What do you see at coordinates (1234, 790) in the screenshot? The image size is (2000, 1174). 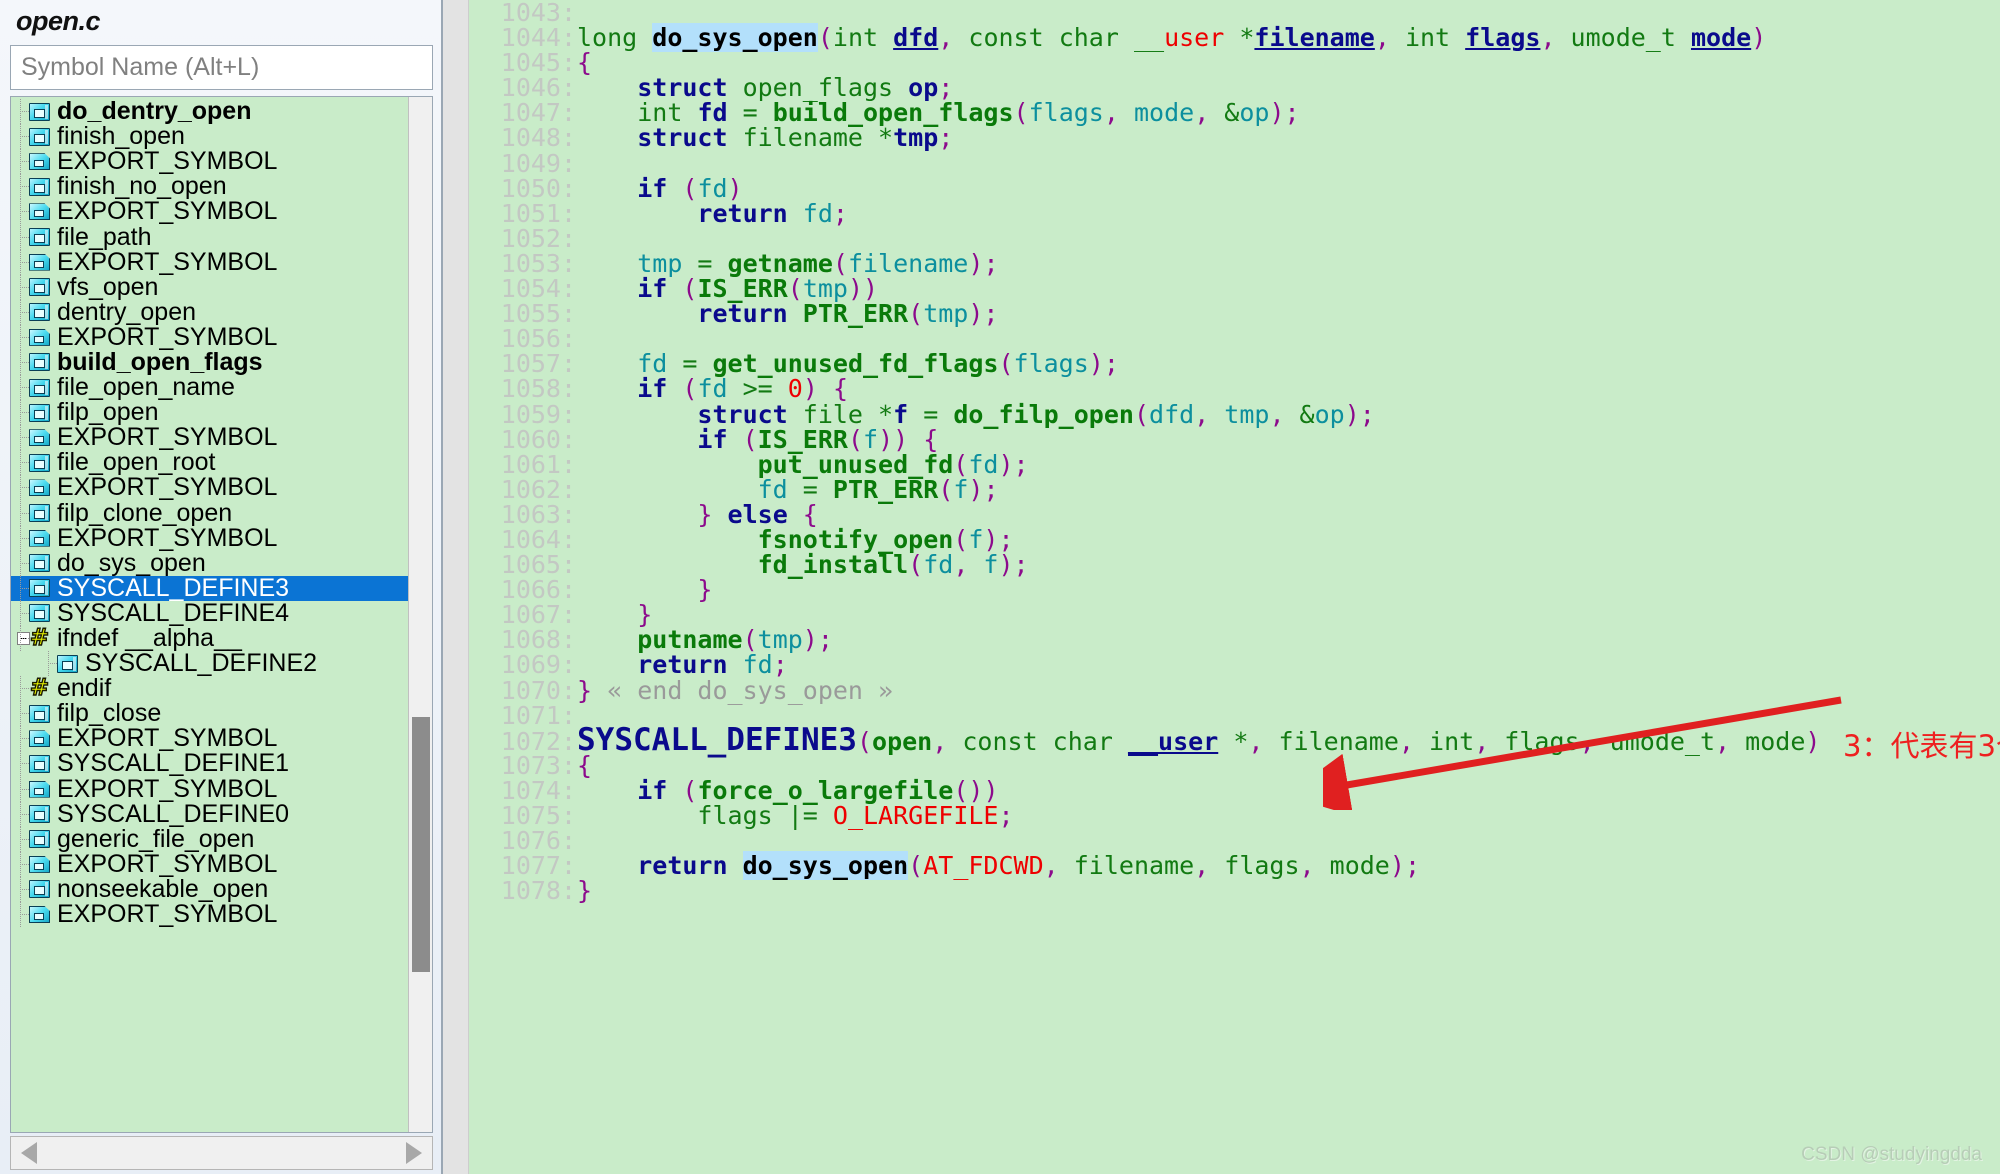 I see `code-line: 1074: if (force_o_largefile())` at bounding box center [1234, 790].